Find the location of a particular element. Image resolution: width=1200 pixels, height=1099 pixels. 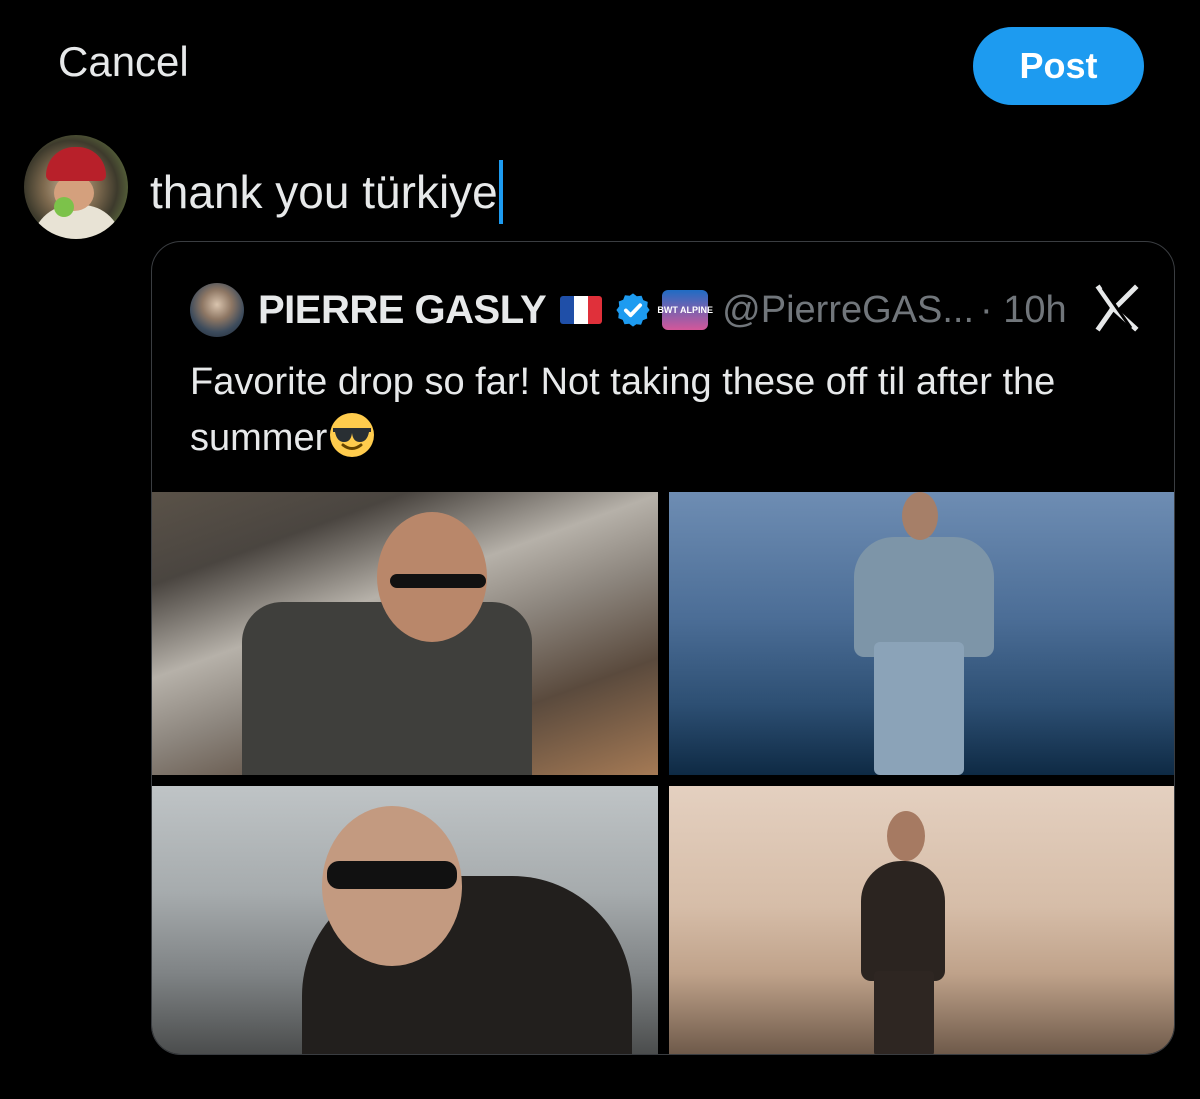

quoted-author-avatar is located at coordinates (217, 310).